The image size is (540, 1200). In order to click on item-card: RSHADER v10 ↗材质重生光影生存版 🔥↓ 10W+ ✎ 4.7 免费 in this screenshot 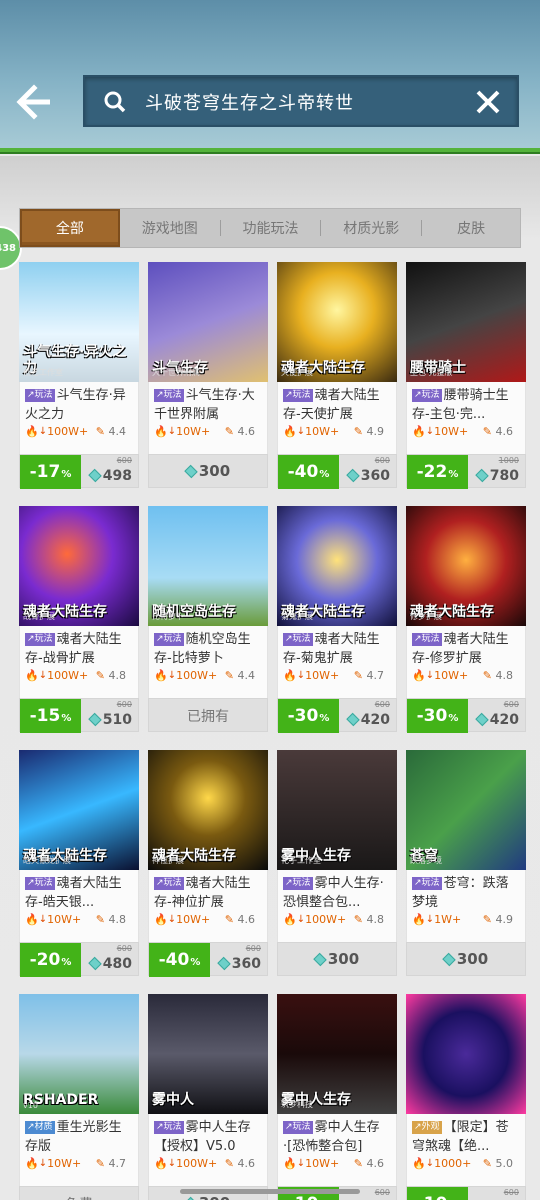, I will do `click(79, 1097)`.